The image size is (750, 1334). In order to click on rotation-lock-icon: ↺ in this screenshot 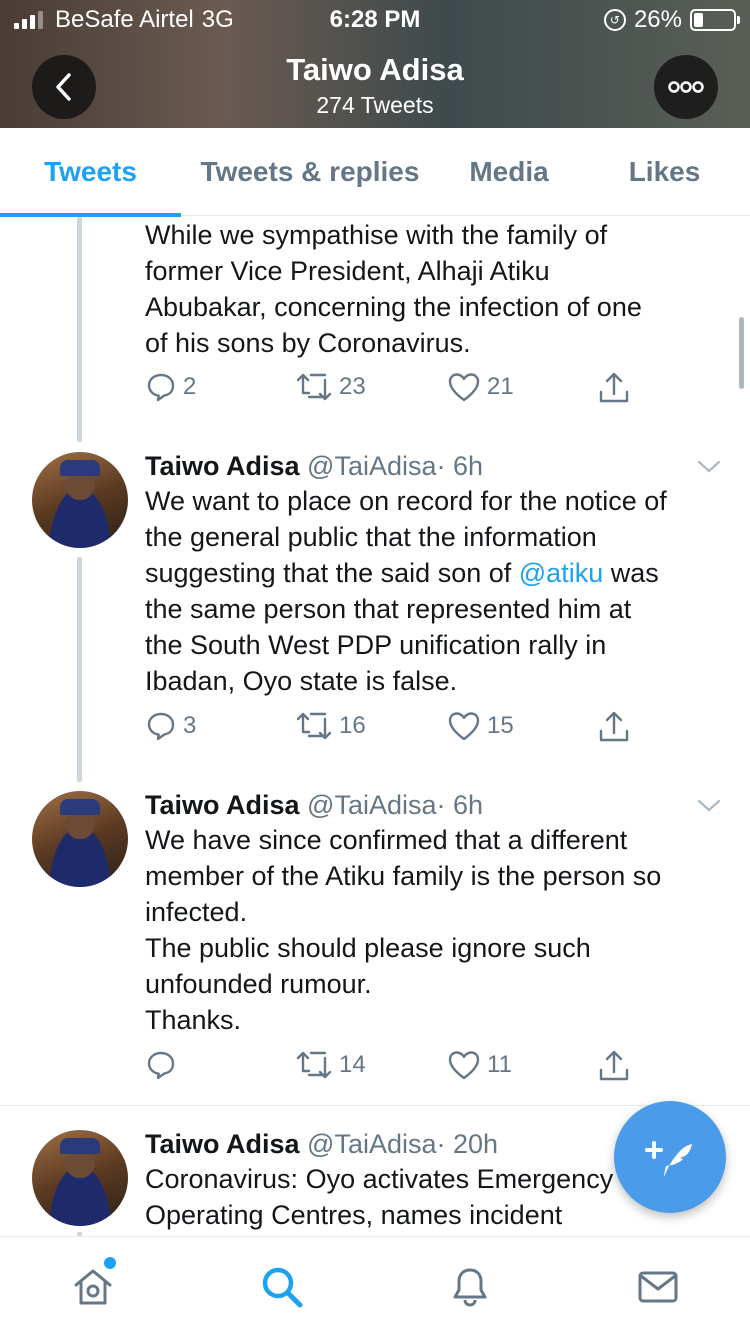, I will do `click(614, 20)`.